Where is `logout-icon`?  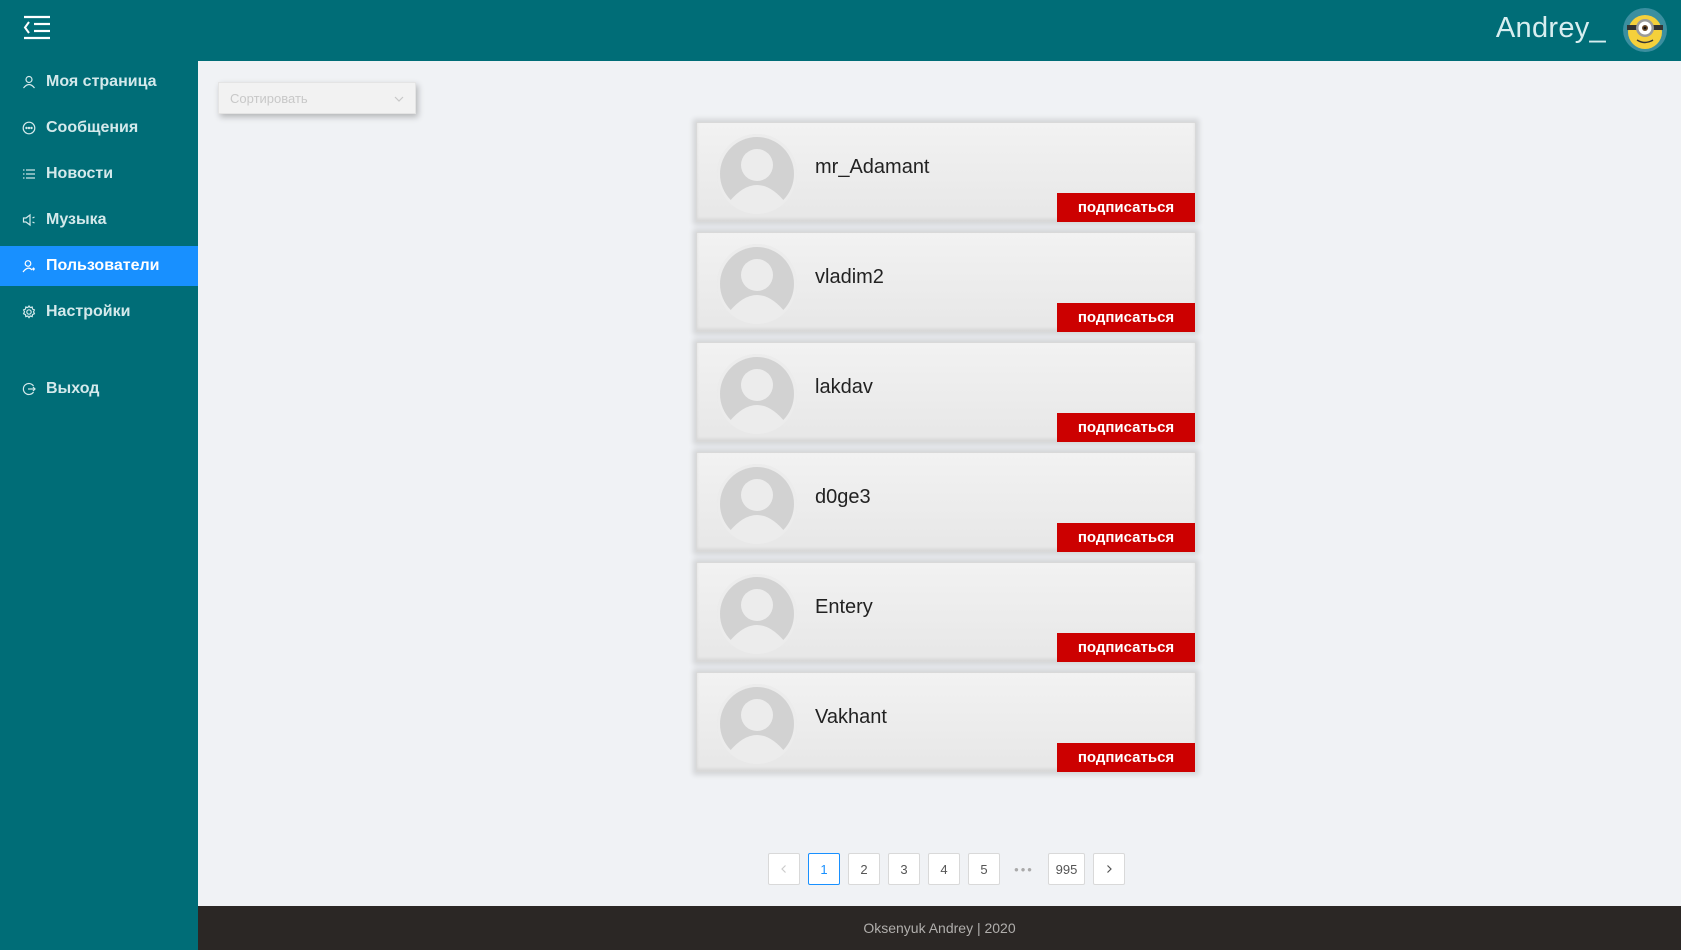
logout-icon is located at coordinates (29, 389).